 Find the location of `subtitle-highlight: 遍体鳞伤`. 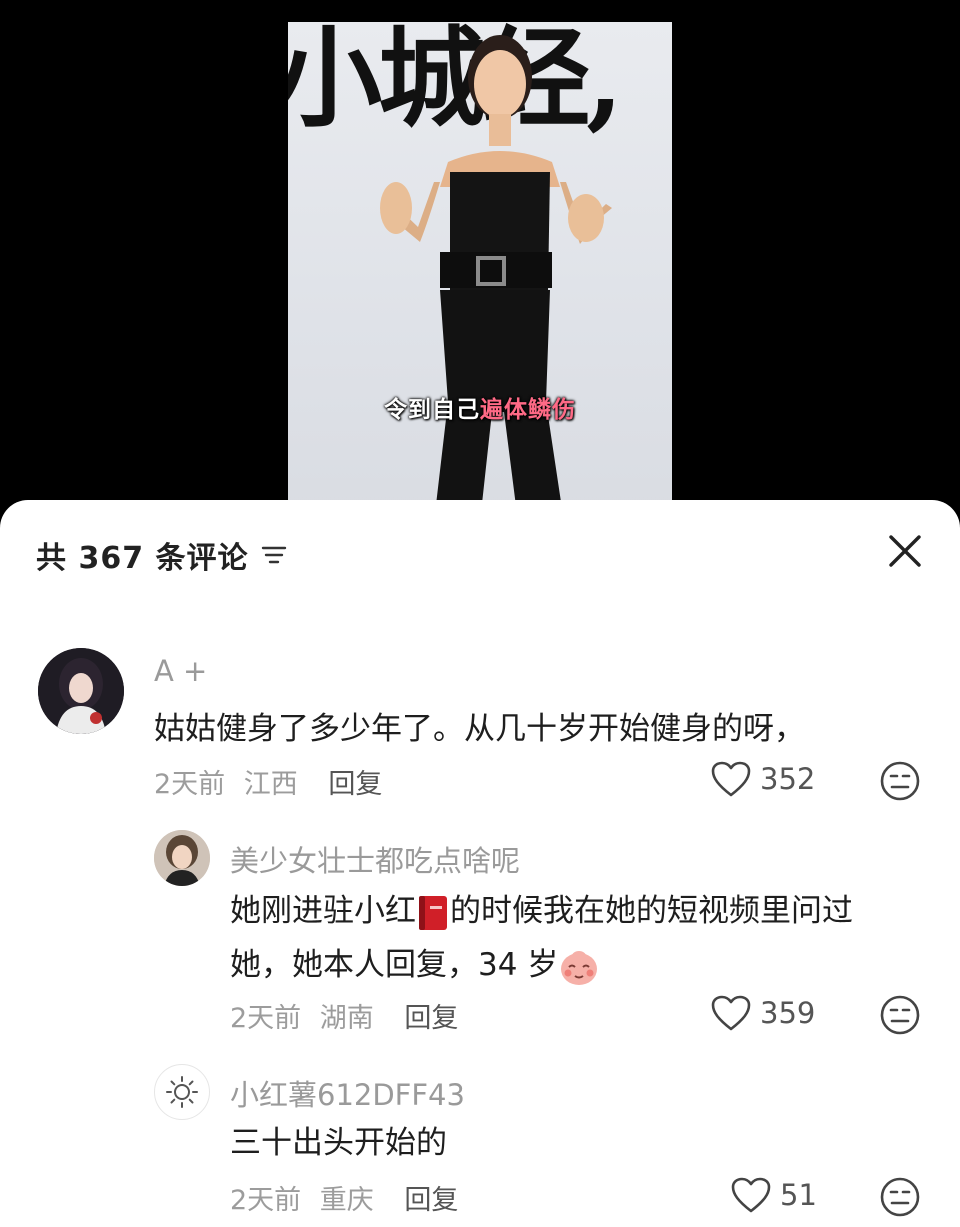

subtitle-highlight: 遍体鳞伤 is located at coordinates (528, 410).